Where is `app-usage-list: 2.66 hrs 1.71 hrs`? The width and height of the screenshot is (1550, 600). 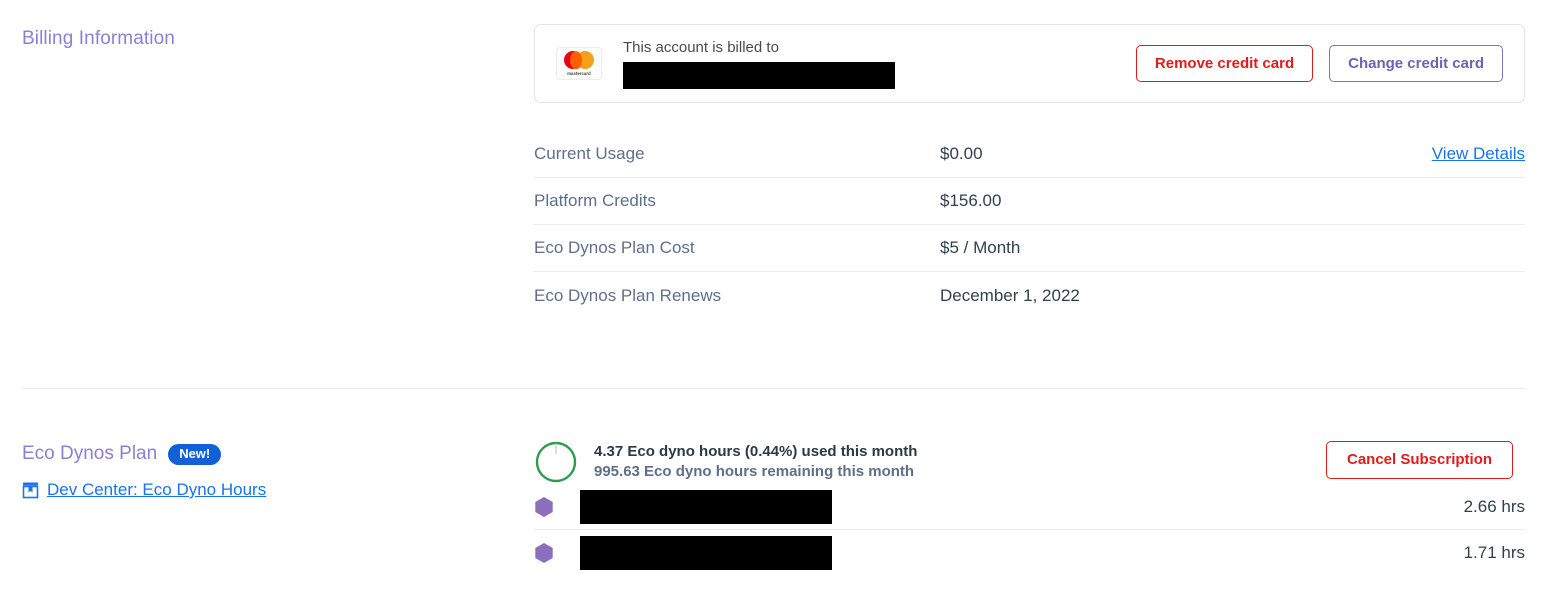
app-usage-list: 2.66 hrs 1.71 hrs is located at coordinates (1029, 530).